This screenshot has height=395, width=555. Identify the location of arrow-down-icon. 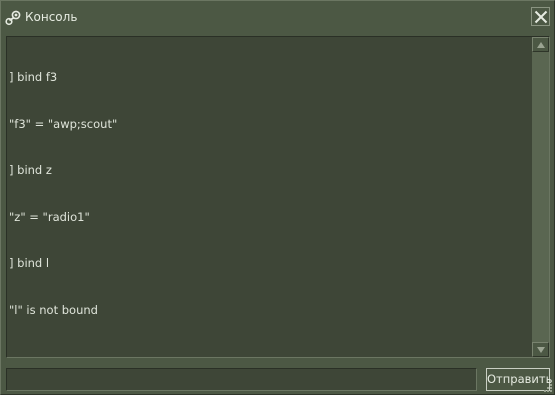
(541, 350).